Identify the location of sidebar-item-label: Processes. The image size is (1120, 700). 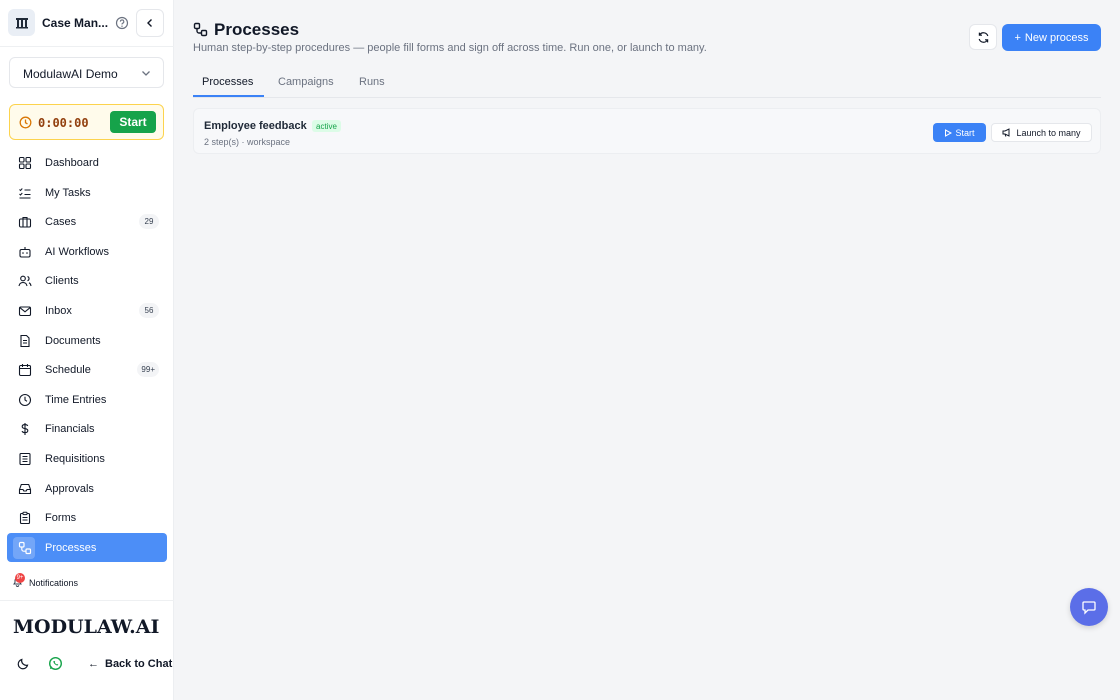
(71, 547).